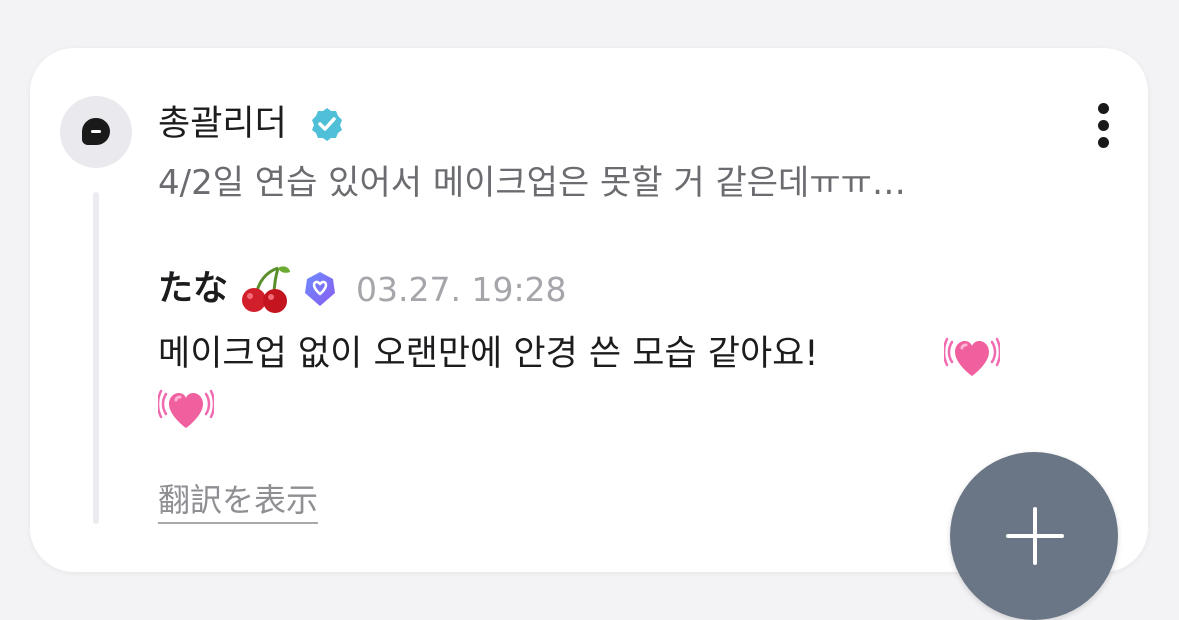 The image size is (1179, 620). I want to click on plus-icon, so click(1034, 536).